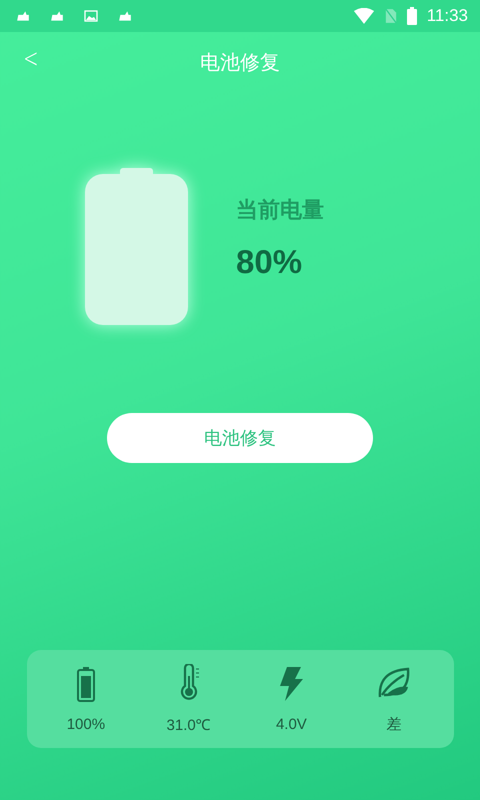 The height and width of the screenshot is (800, 480). Describe the element at coordinates (447, 16) in the screenshot. I see `status-time: 11:33` at that location.